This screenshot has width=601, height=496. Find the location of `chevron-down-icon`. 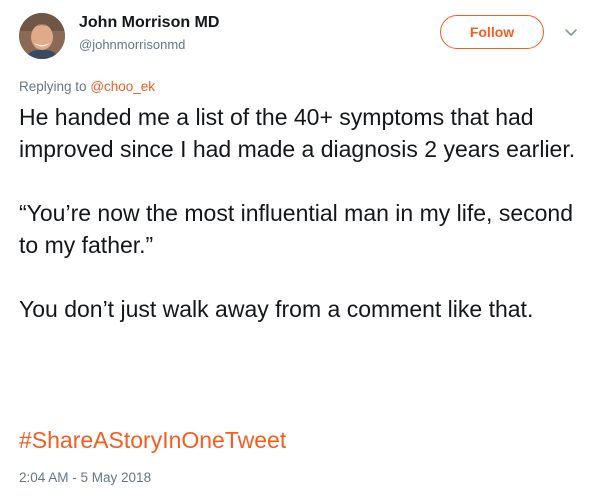

chevron-down-icon is located at coordinates (571, 32).